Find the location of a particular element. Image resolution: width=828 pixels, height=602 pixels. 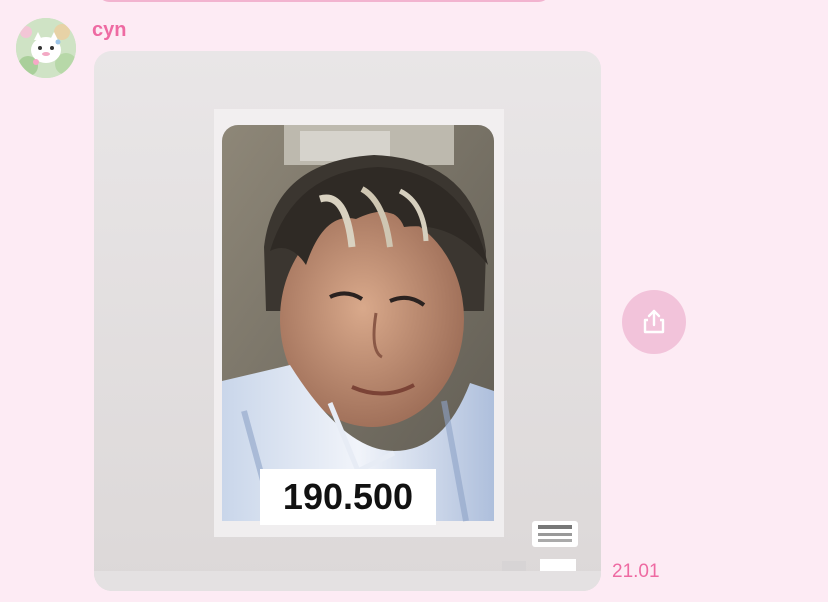

share-icon is located at coordinates (654, 321).